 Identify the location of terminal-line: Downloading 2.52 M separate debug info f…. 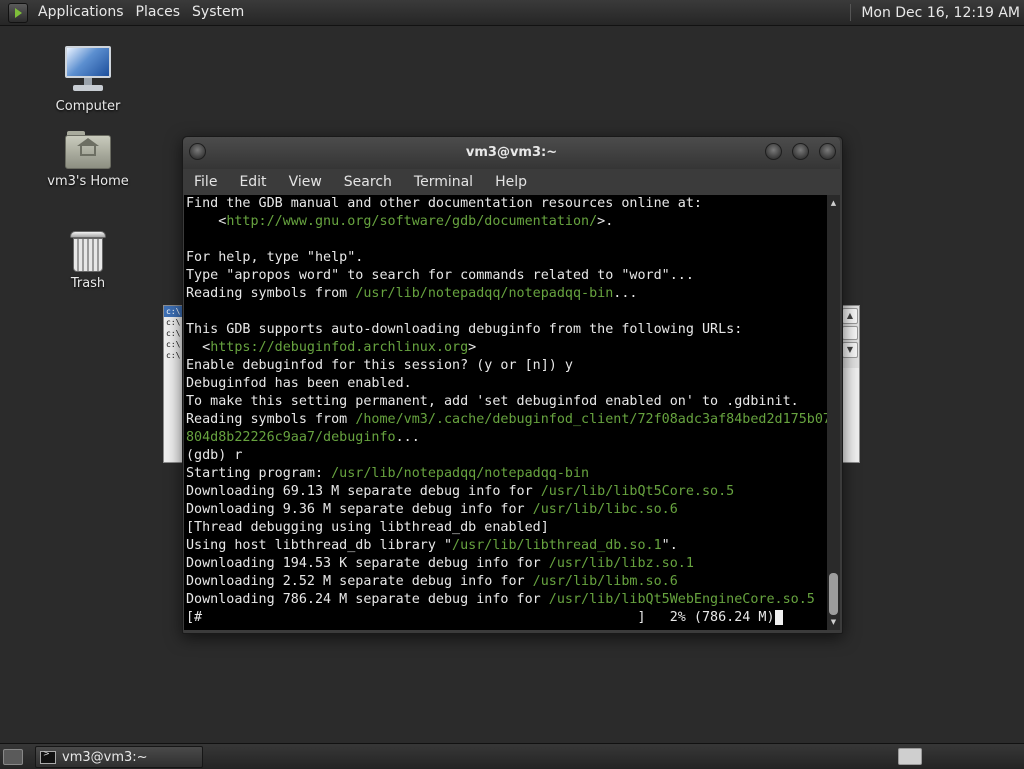
(505, 582).